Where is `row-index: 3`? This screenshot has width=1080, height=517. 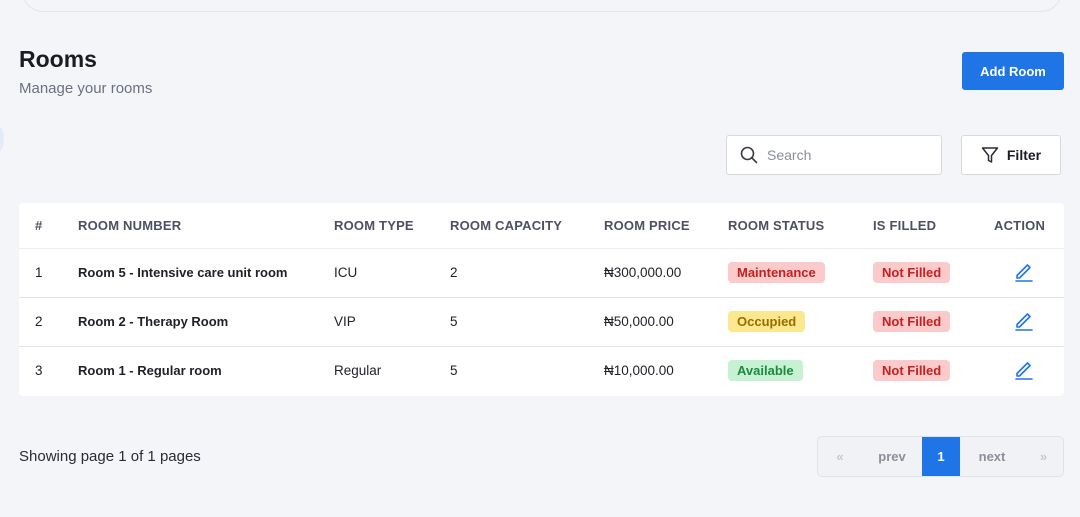
row-index: 3 is located at coordinates (39, 371).